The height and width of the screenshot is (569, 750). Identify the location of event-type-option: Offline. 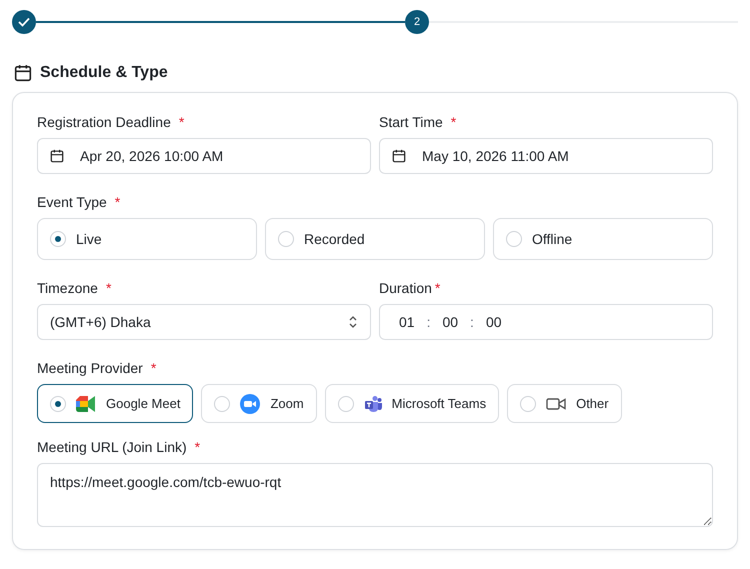
(603, 239).